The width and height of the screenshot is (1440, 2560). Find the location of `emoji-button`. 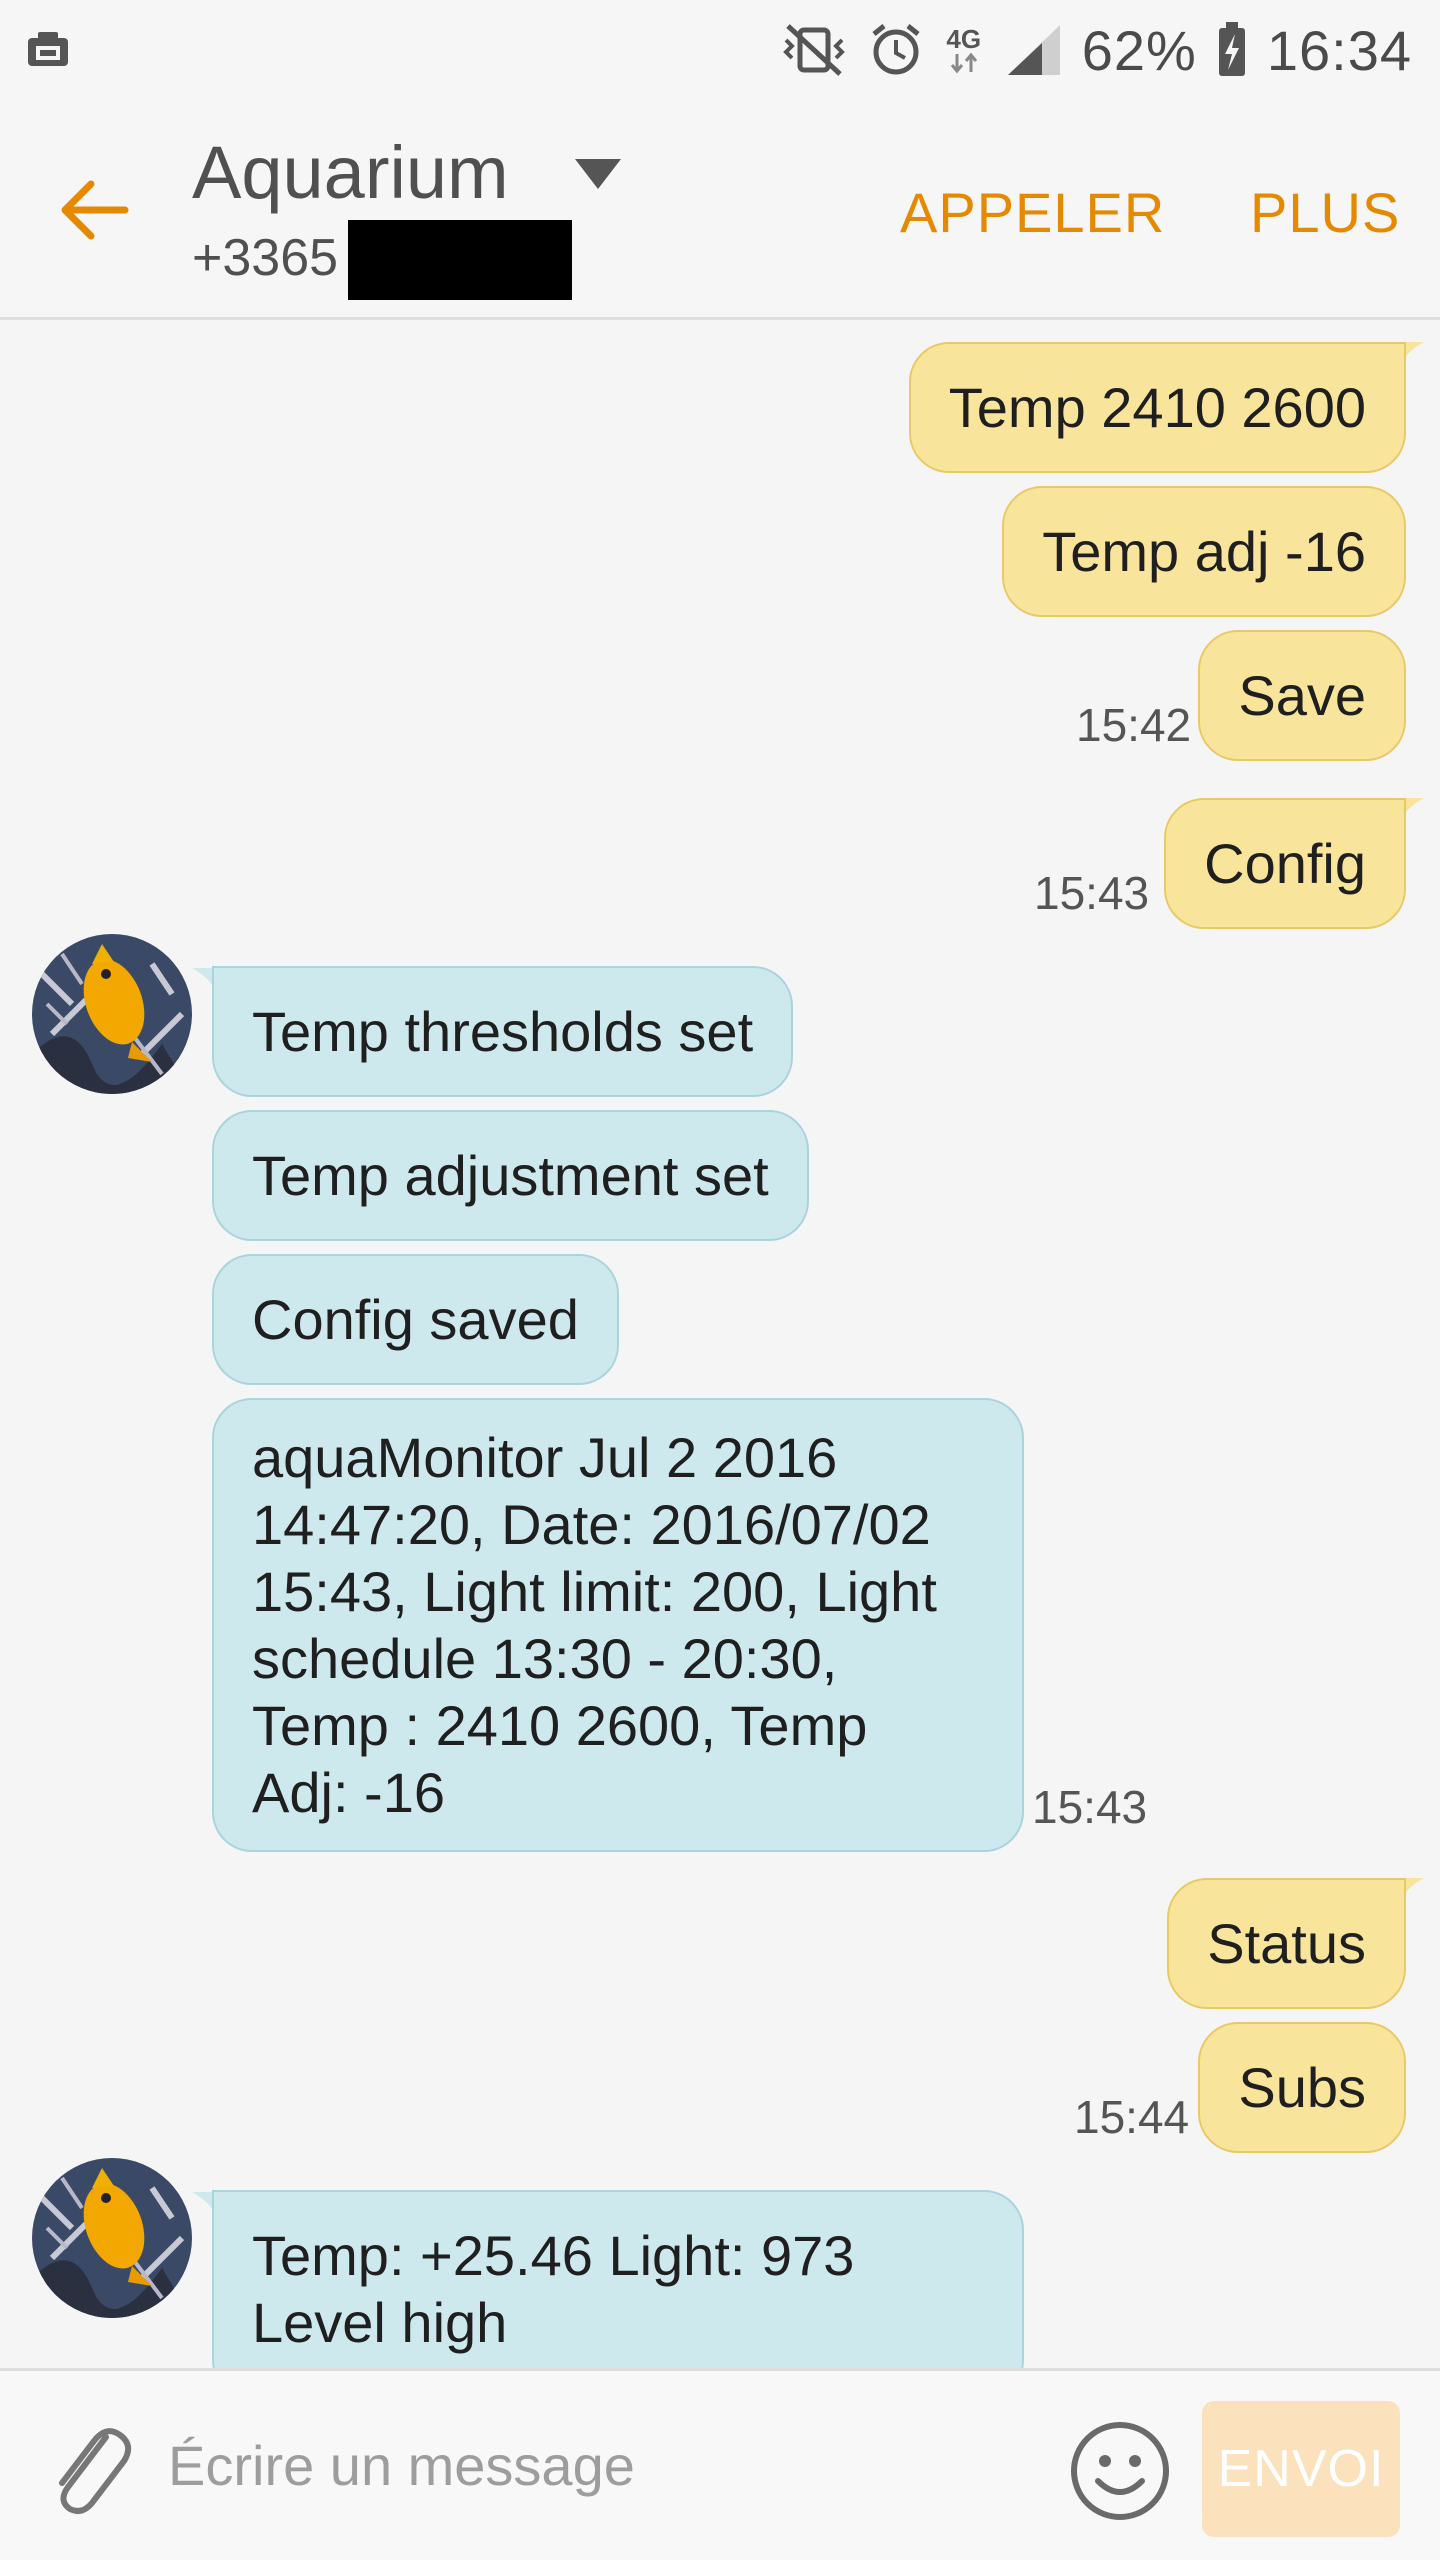

emoji-button is located at coordinates (1120, 2471).